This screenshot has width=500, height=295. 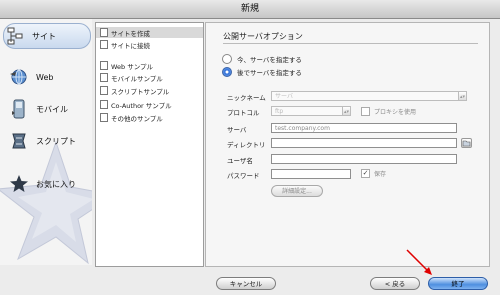 I want to click on list-item-script-sample: スクリプトサンプル, so click(x=149, y=90).